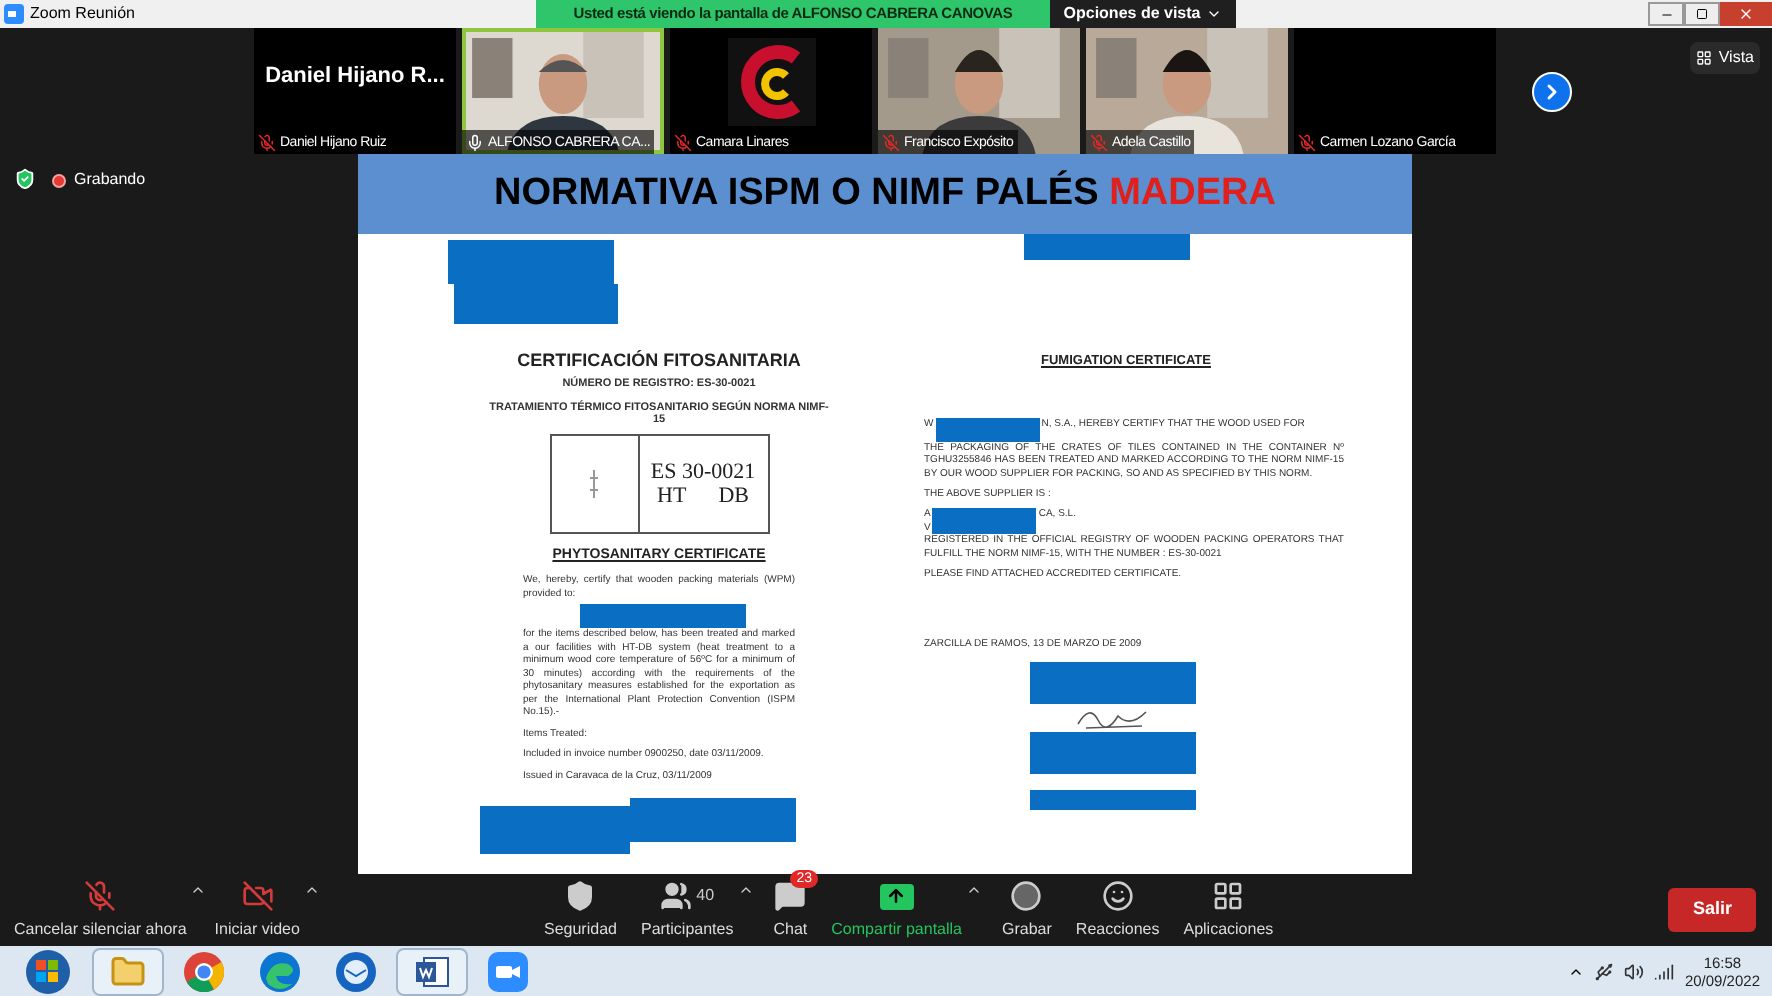 The width and height of the screenshot is (1772, 996). What do you see at coordinates (356, 971) in the screenshot?
I see `bird-mail-icon` at bounding box center [356, 971].